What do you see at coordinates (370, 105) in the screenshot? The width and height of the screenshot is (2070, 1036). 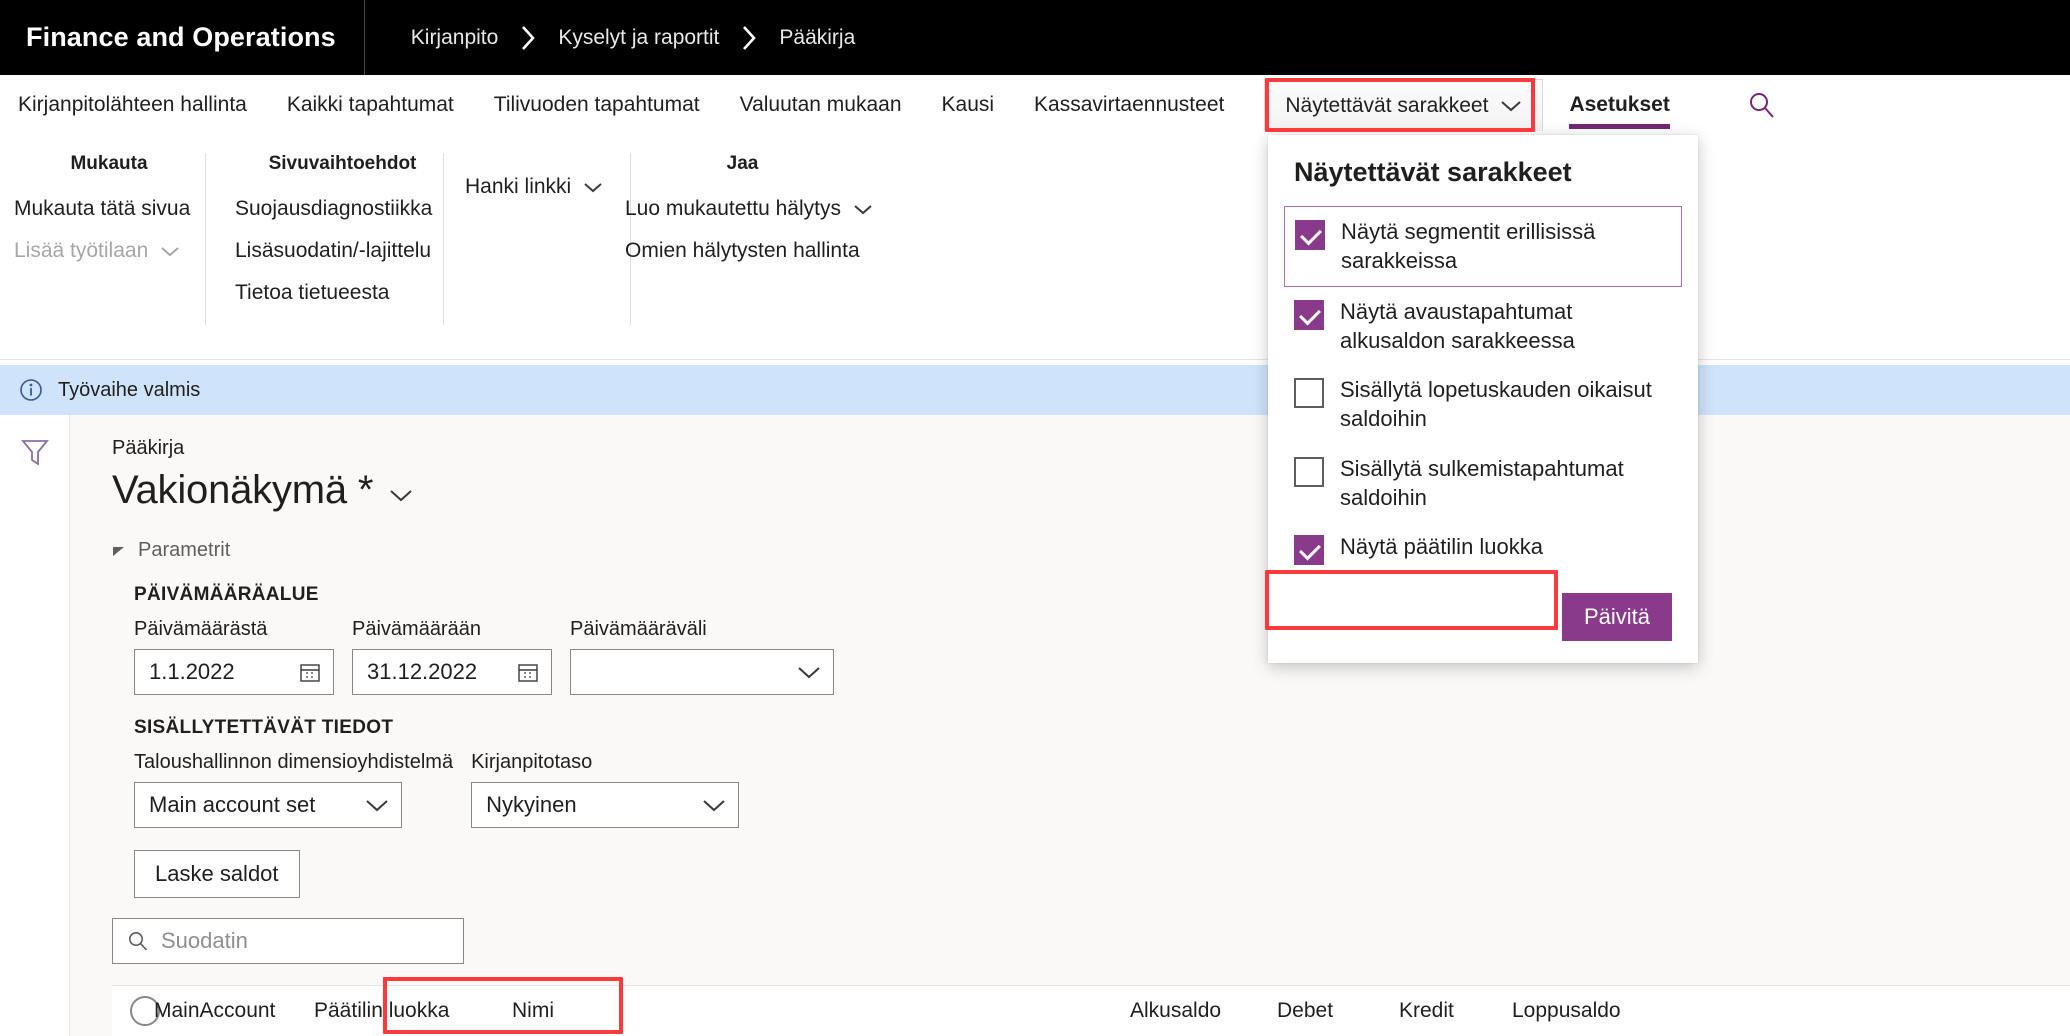 I see `tab-kaikki-tapahtumat: Kaikki tapahtumat` at bounding box center [370, 105].